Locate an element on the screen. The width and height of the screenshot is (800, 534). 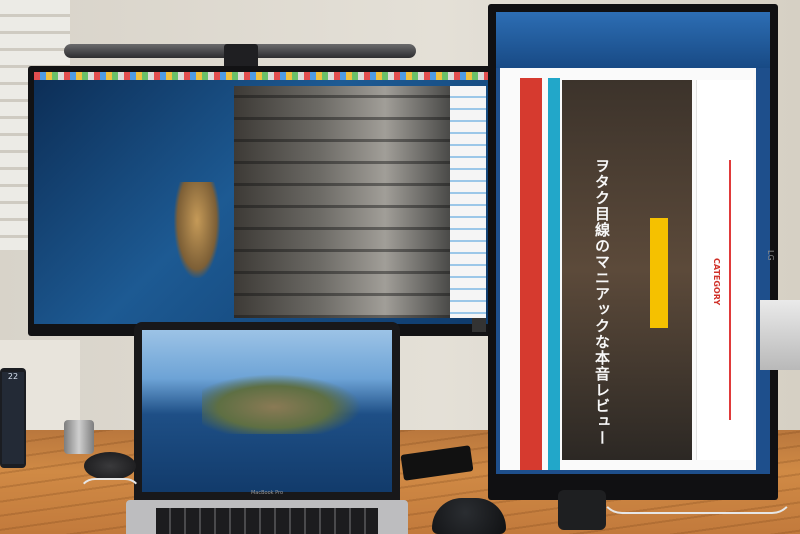
yellow-badge is located at coordinates (659, 273).